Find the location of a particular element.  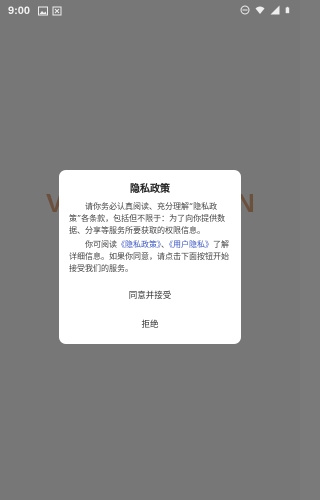

notification-icon is located at coordinates (57, 11).